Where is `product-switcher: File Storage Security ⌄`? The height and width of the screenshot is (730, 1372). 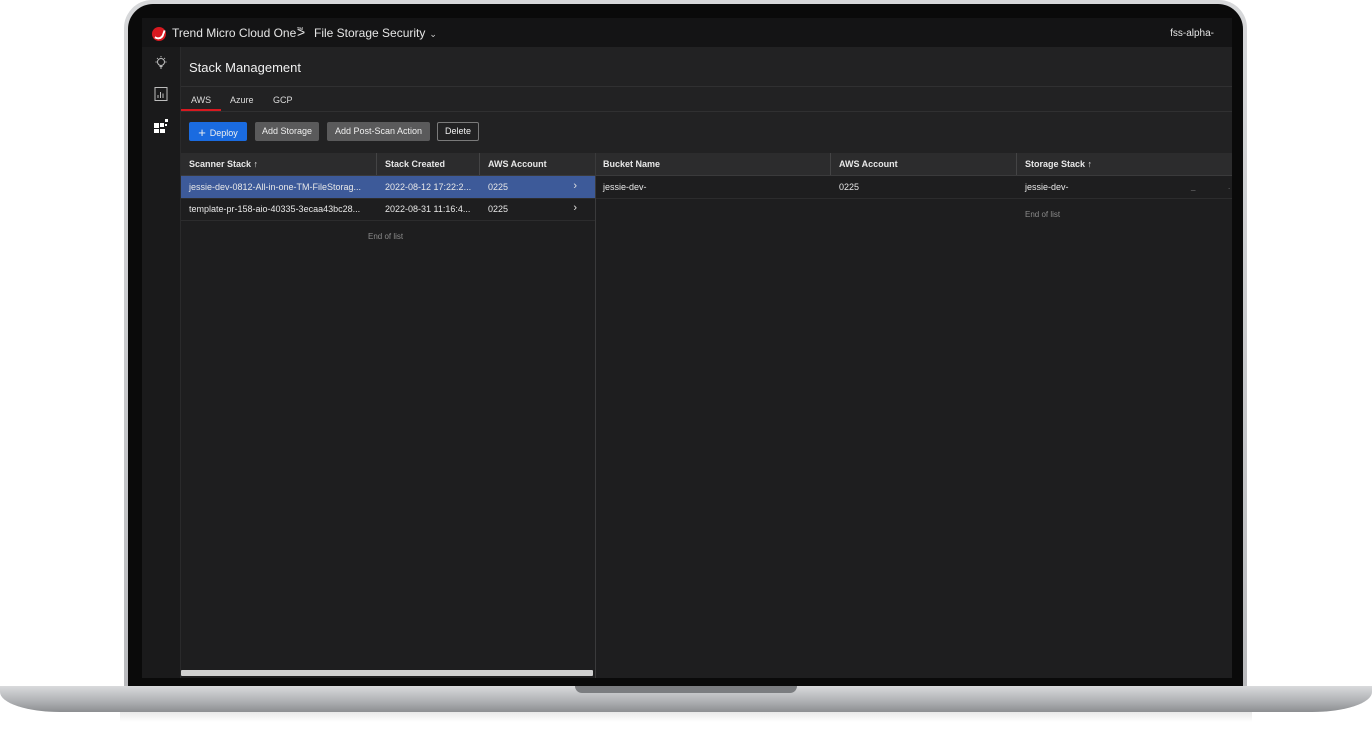
product-switcher: File Storage Security ⌄ is located at coordinates (375, 33).